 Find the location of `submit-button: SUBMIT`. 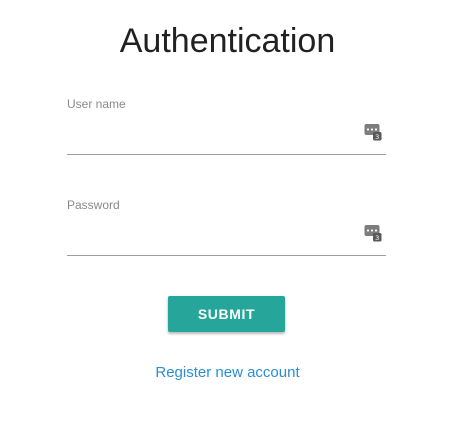

submit-button: SUBMIT is located at coordinates (226, 314).